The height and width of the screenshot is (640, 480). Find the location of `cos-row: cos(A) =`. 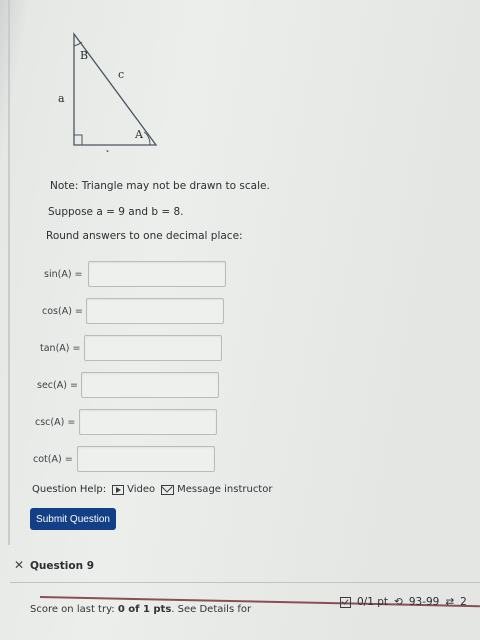

cos-row: cos(A) = is located at coordinates (133, 311).